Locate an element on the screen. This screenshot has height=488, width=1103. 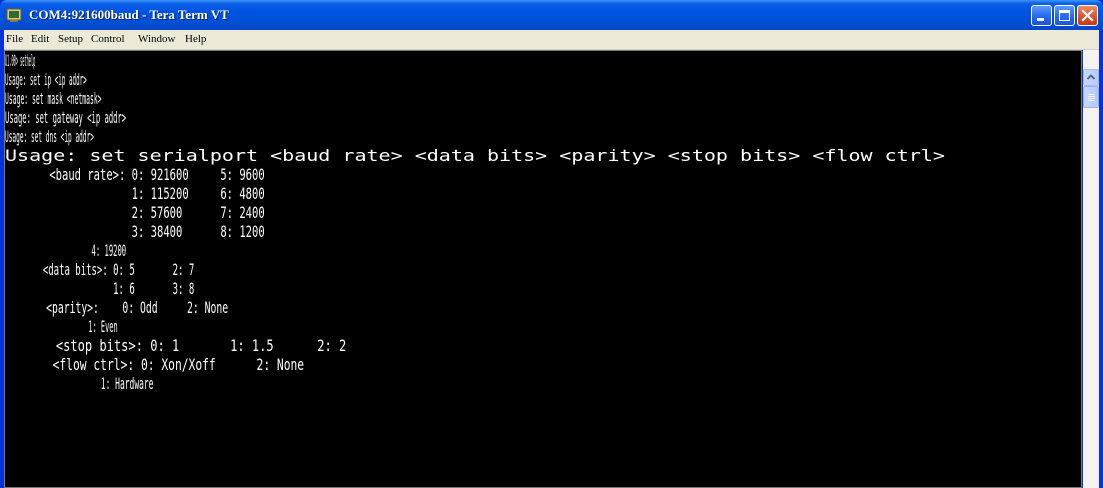
terminal-line: Usage: set ip <ip addr> is located at coordinates (46, 79).